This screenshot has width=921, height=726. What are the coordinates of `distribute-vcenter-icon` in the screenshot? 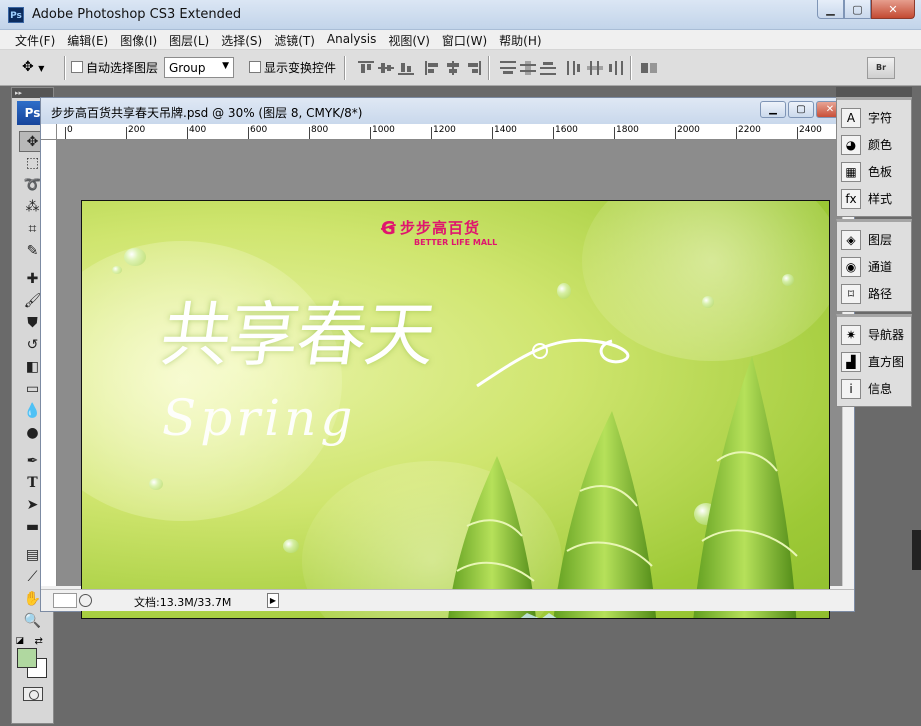 It's located at (528, 68).